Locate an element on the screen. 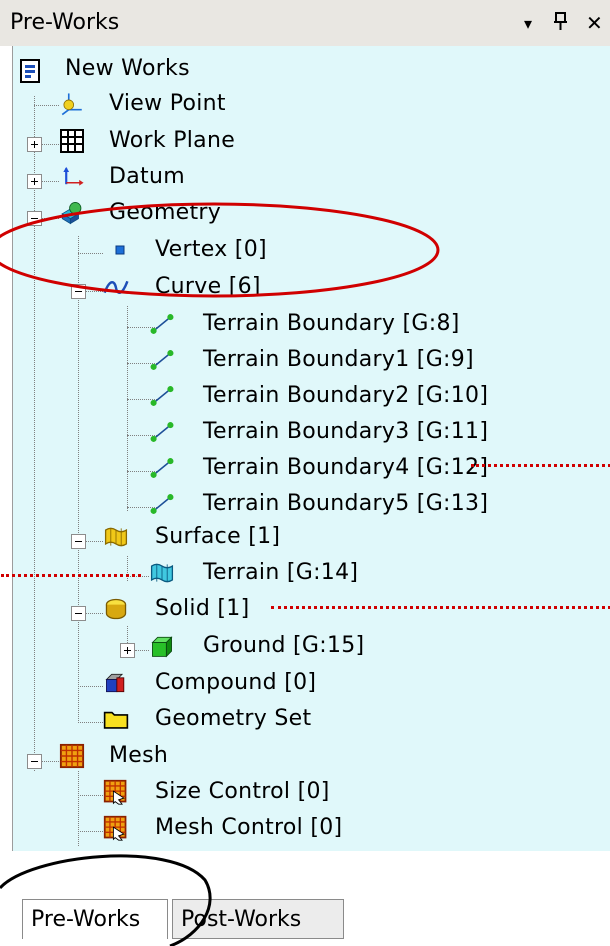 The width and height of the screenshot is (610, 946). tree-item-work-plane: Work Plane is located at coordinates (213, 142).